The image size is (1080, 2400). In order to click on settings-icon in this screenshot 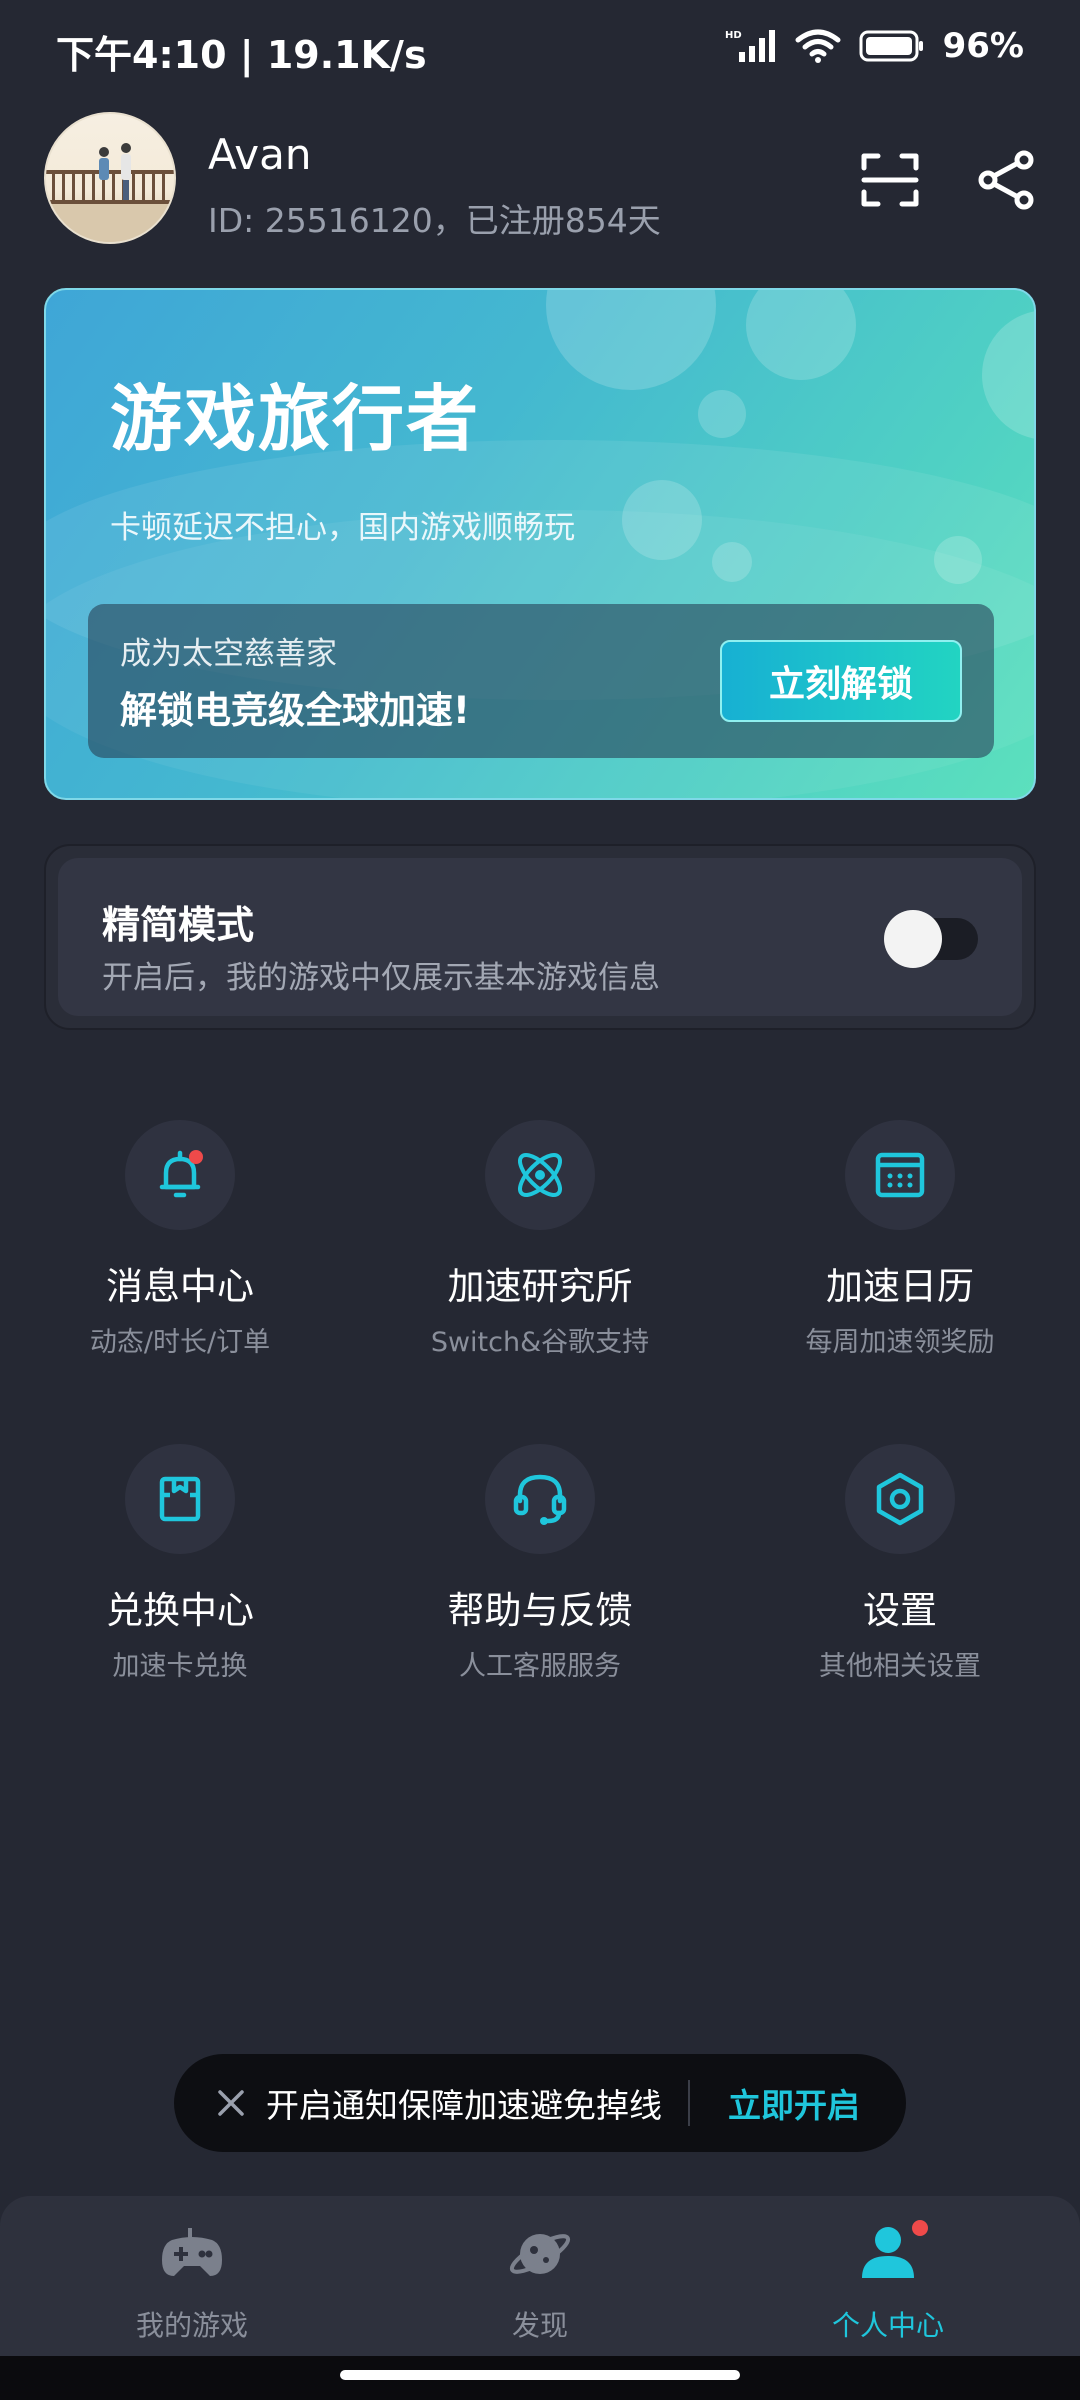, I will do `click(900, 1499)`.